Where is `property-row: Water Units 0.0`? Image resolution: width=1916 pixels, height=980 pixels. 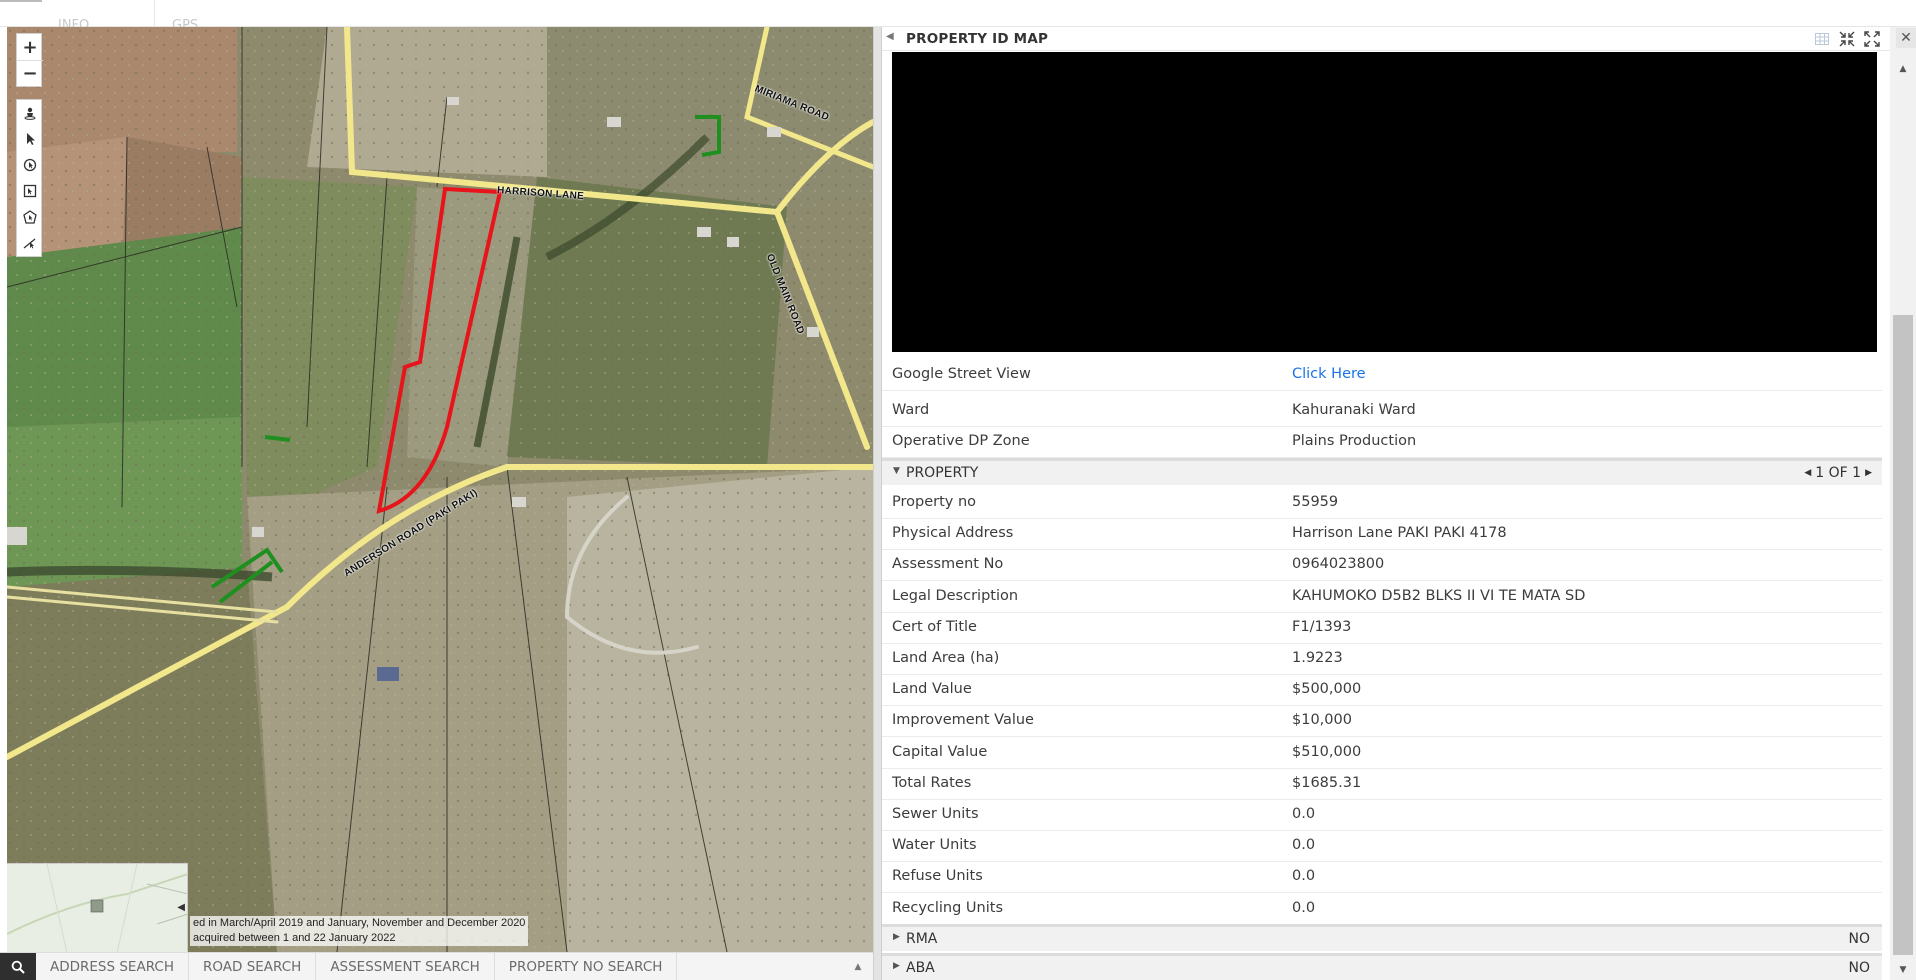
property-row: Water Units 0.0 is located at coordinates (1382, 846).